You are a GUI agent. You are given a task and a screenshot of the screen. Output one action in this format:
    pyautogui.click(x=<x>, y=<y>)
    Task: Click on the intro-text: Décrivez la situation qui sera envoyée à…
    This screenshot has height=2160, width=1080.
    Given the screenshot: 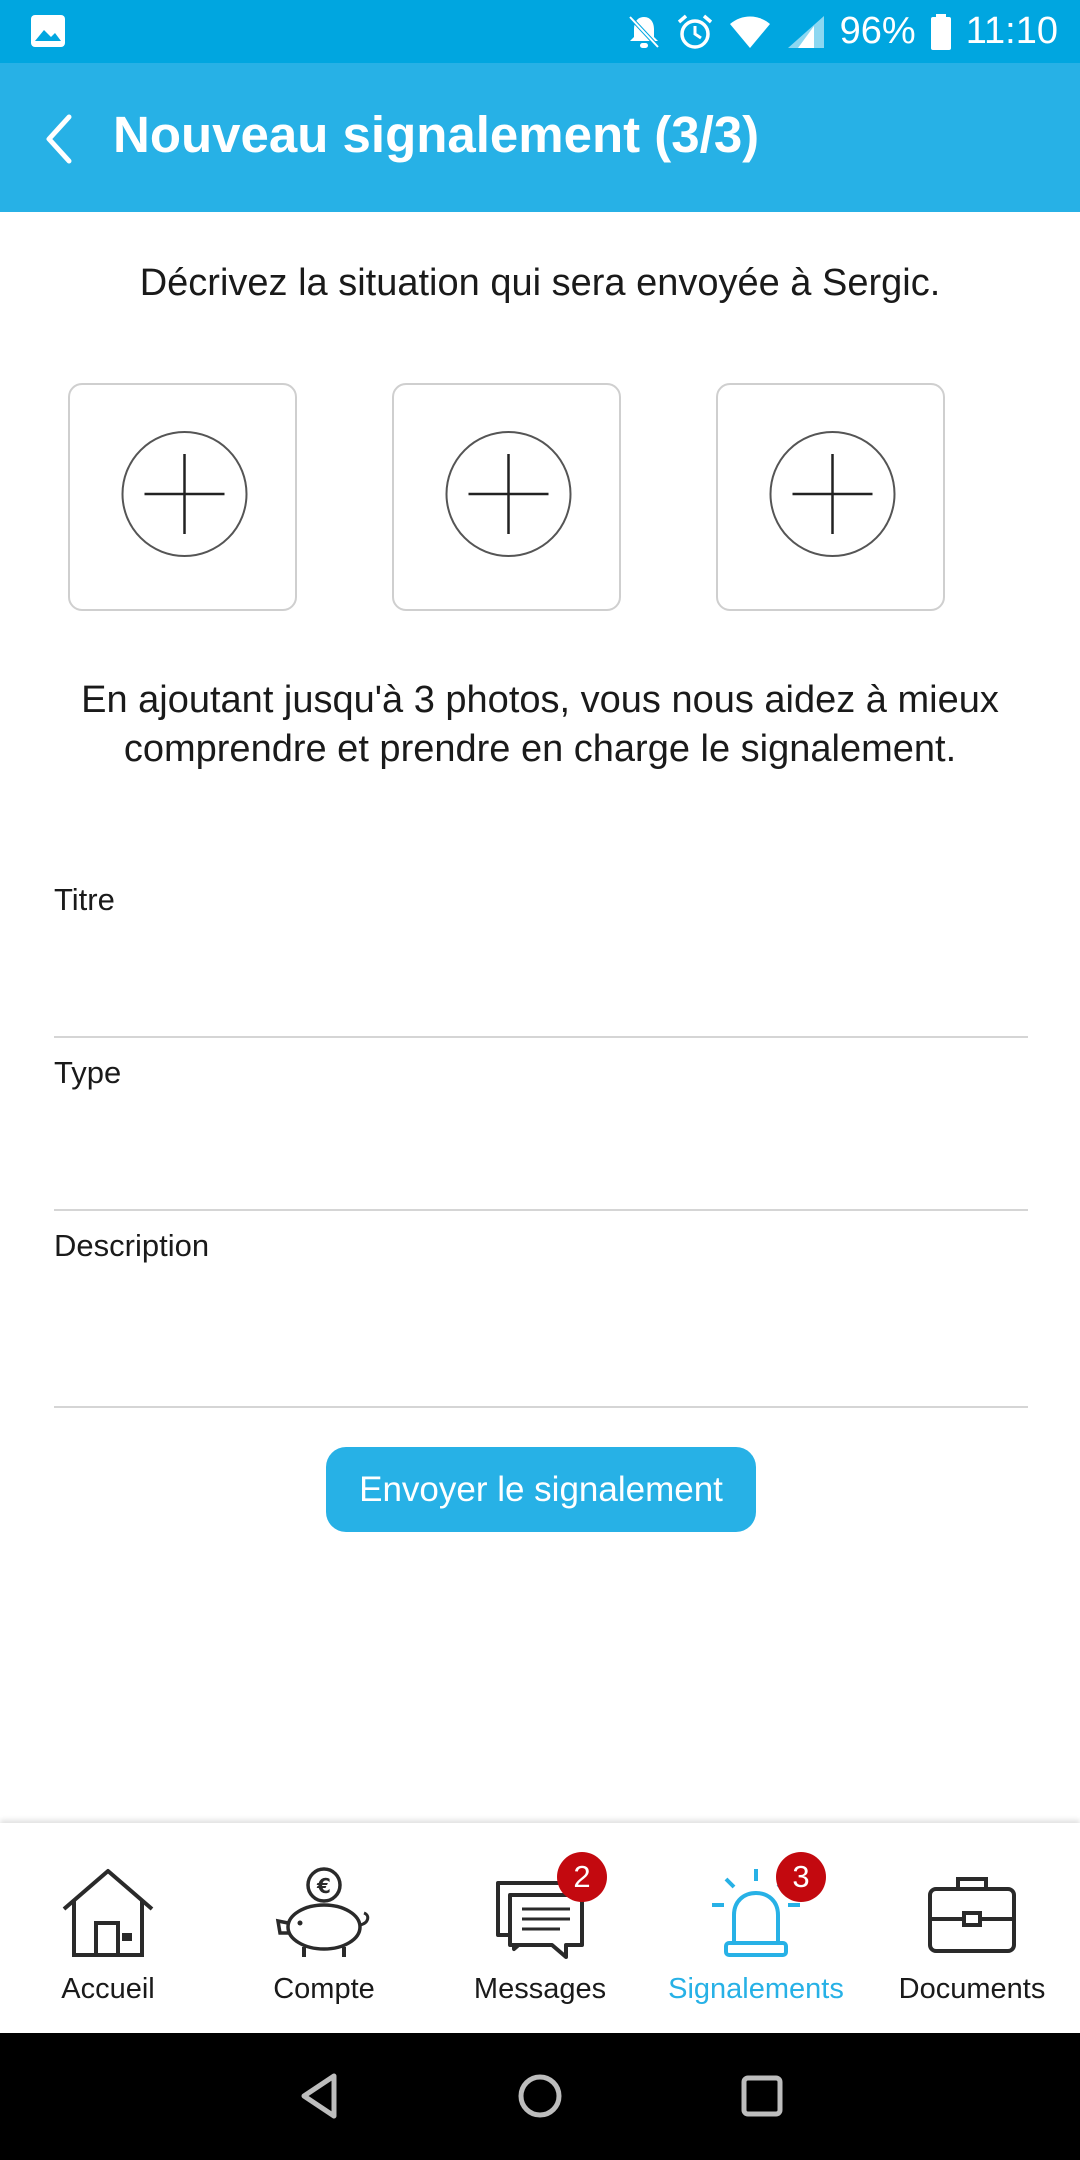 What is the action you would take?
    pyautogui.click(x=540, y=283)
    